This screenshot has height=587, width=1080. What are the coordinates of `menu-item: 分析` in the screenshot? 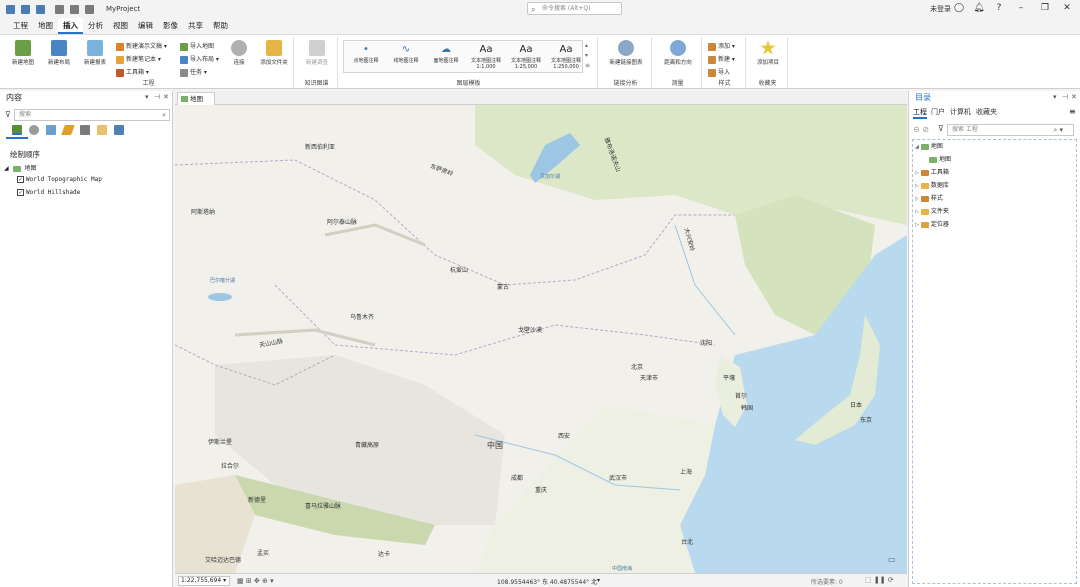 It's located at (95, 26).